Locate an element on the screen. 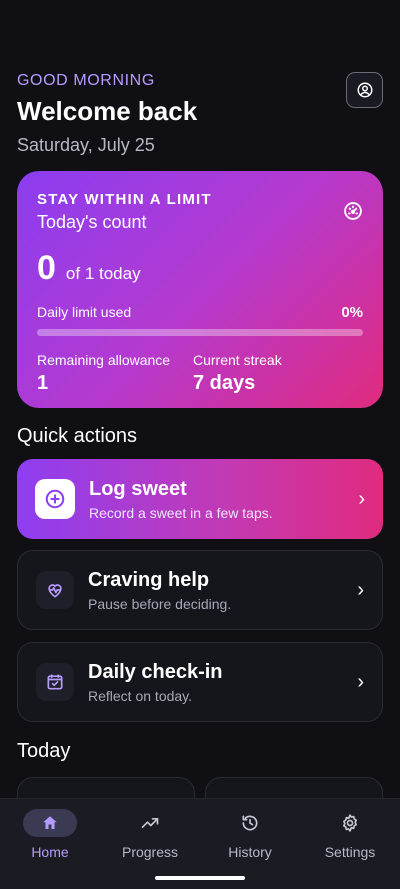 The width and height of the screenshot is (400, 889). craving-help-button: Craving help Pause before deciding. › is located at coordinates (200, 590).